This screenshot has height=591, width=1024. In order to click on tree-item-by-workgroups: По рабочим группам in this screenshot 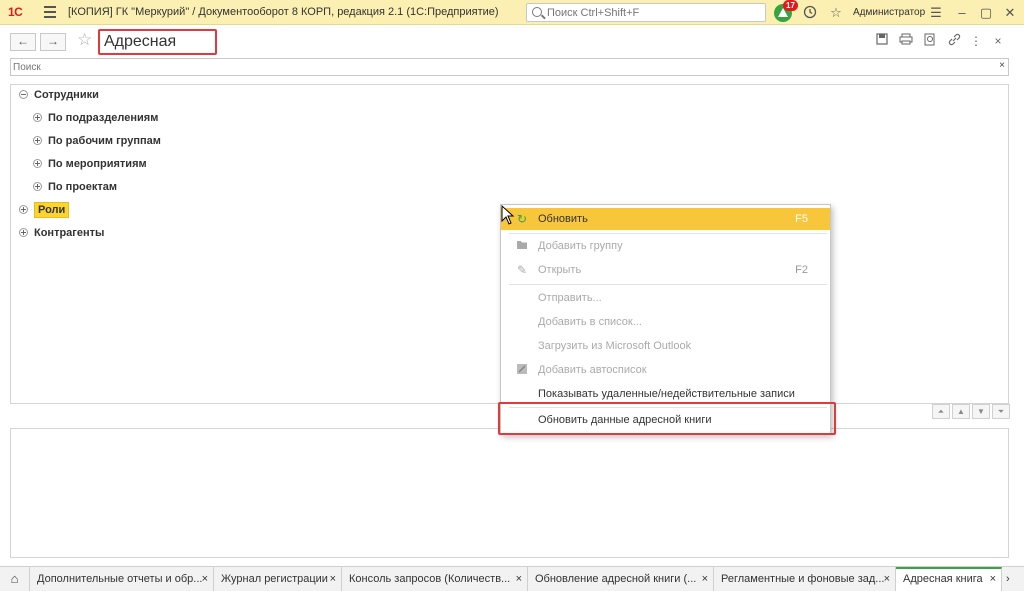, I will do `click(97, 141)`.